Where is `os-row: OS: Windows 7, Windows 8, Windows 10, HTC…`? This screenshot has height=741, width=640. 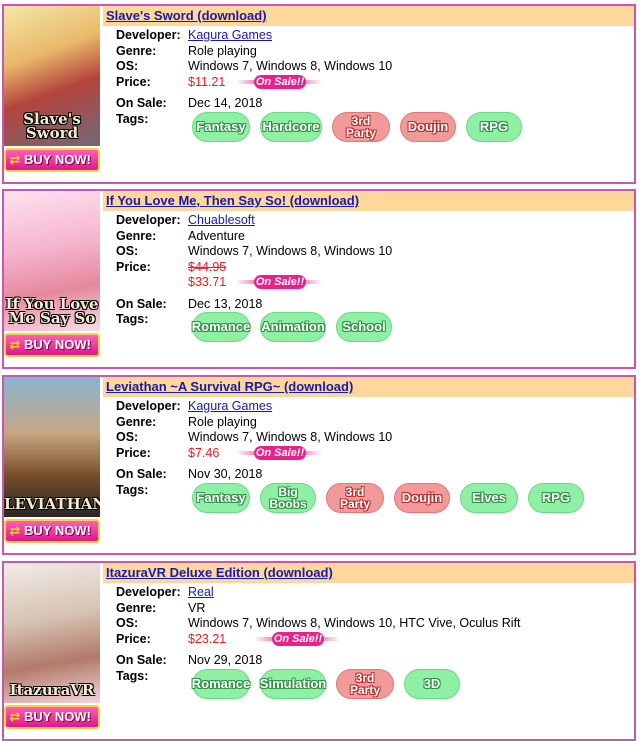 os-row: OS: Windows 7, Windows 8, Windows 10, HTC… is located at coordinates (375, 624).